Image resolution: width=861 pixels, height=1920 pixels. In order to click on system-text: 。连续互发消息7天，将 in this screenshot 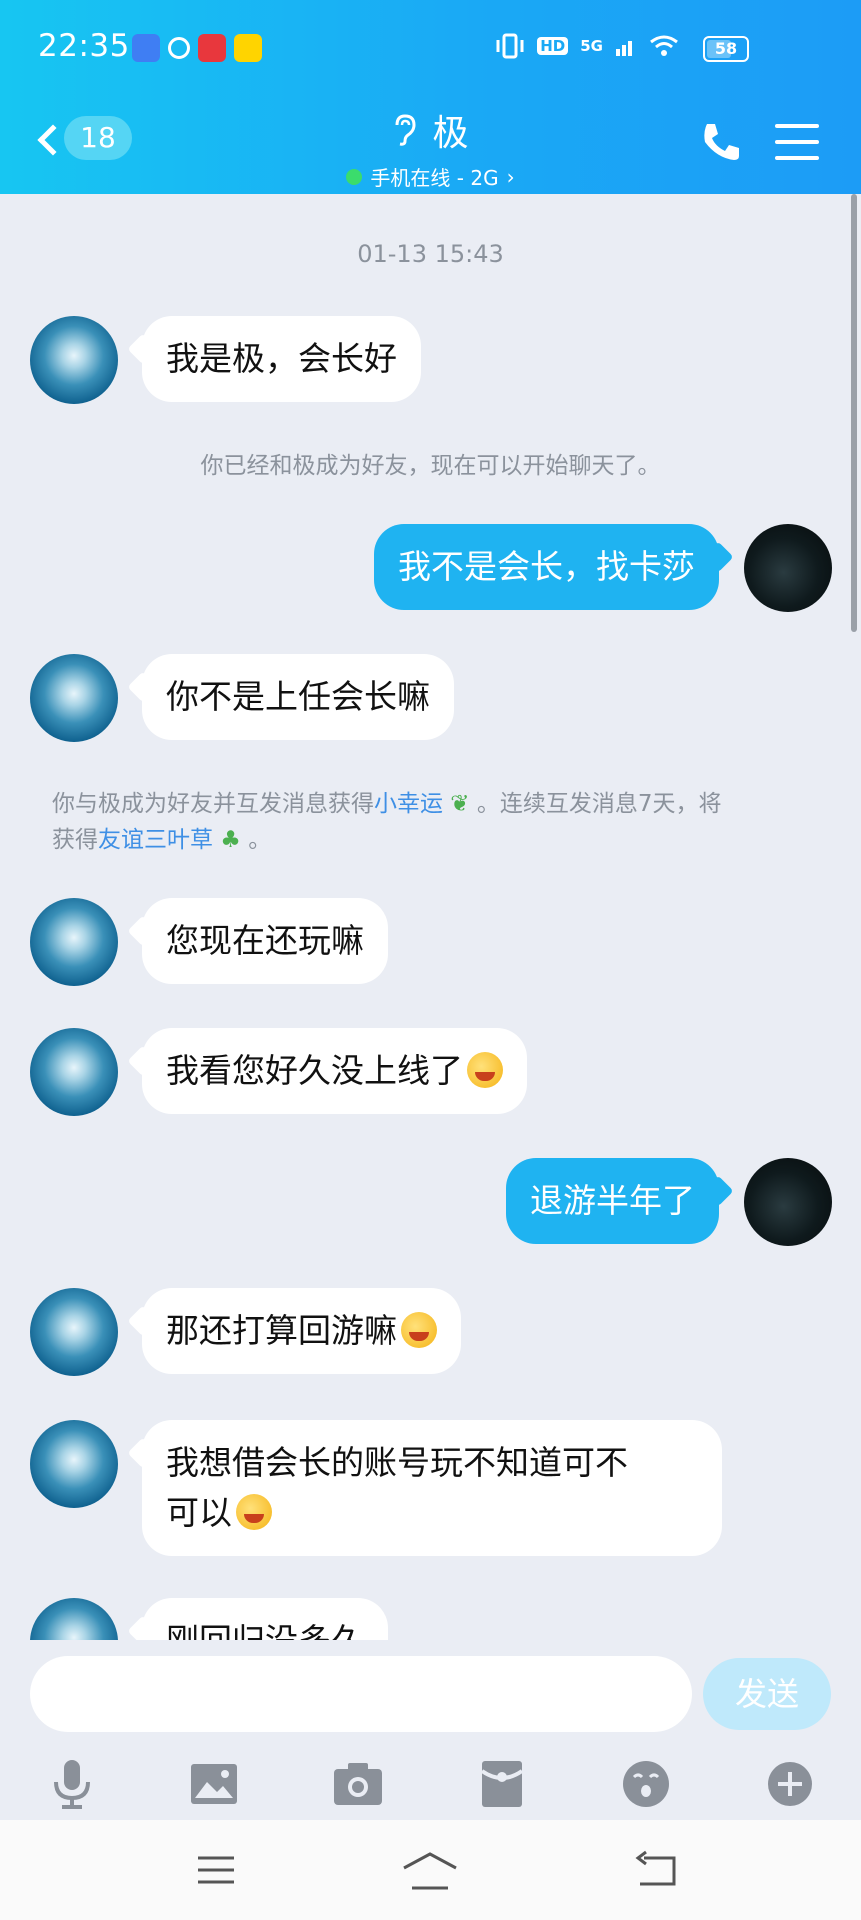, I will do `click(599, 804)`.